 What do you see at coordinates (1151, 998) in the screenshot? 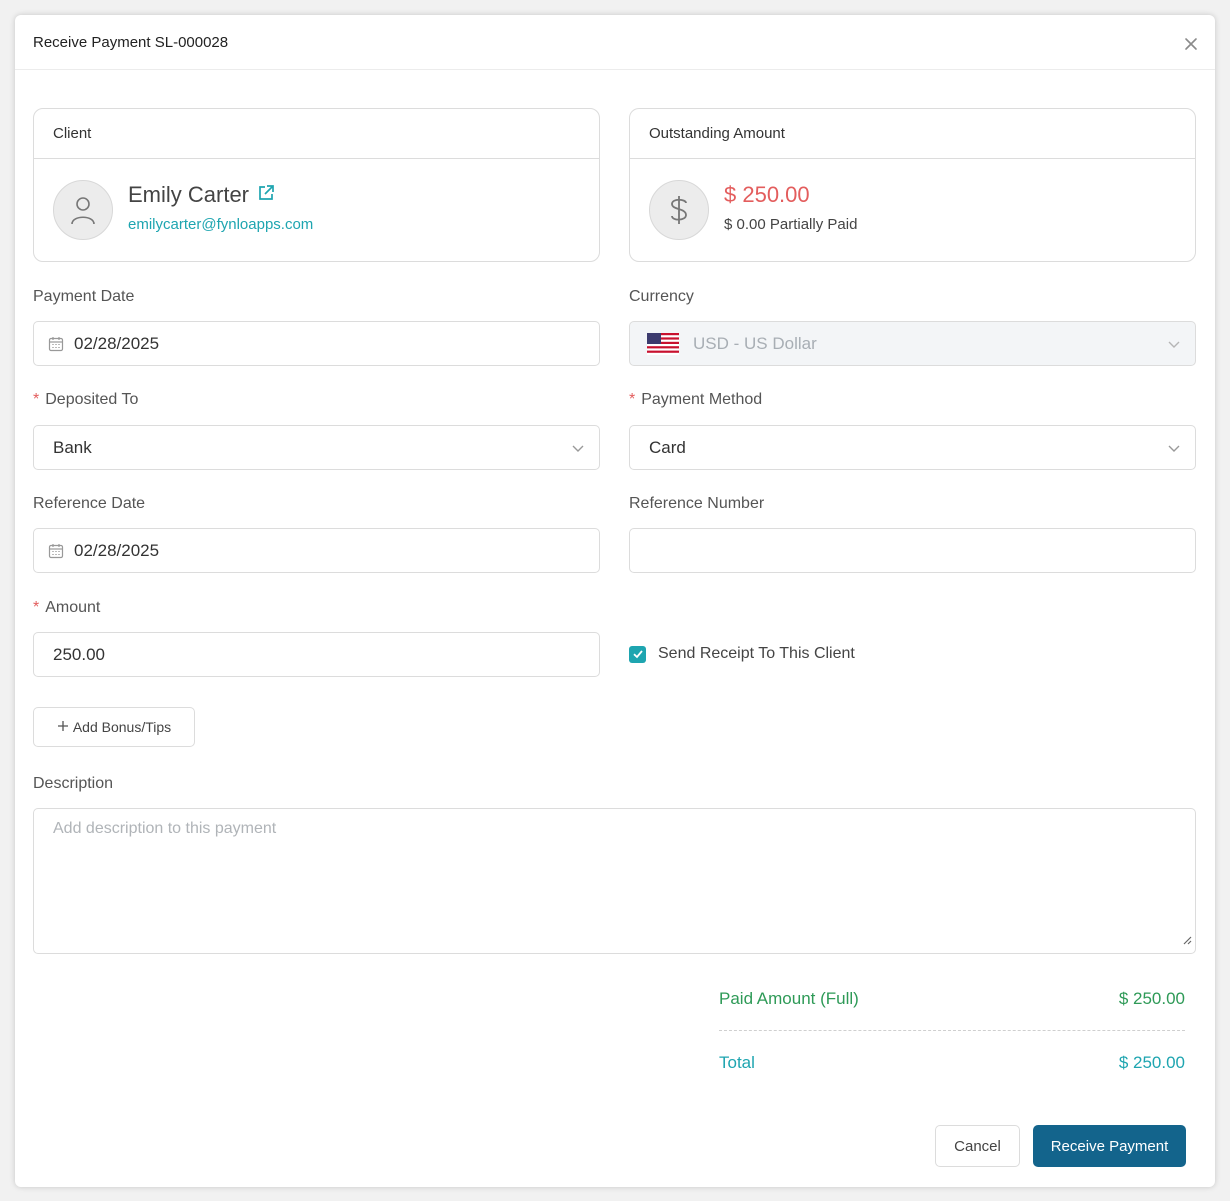
I see `paid-amount-value: $ 250.00` at bounding box center [1151, 998].